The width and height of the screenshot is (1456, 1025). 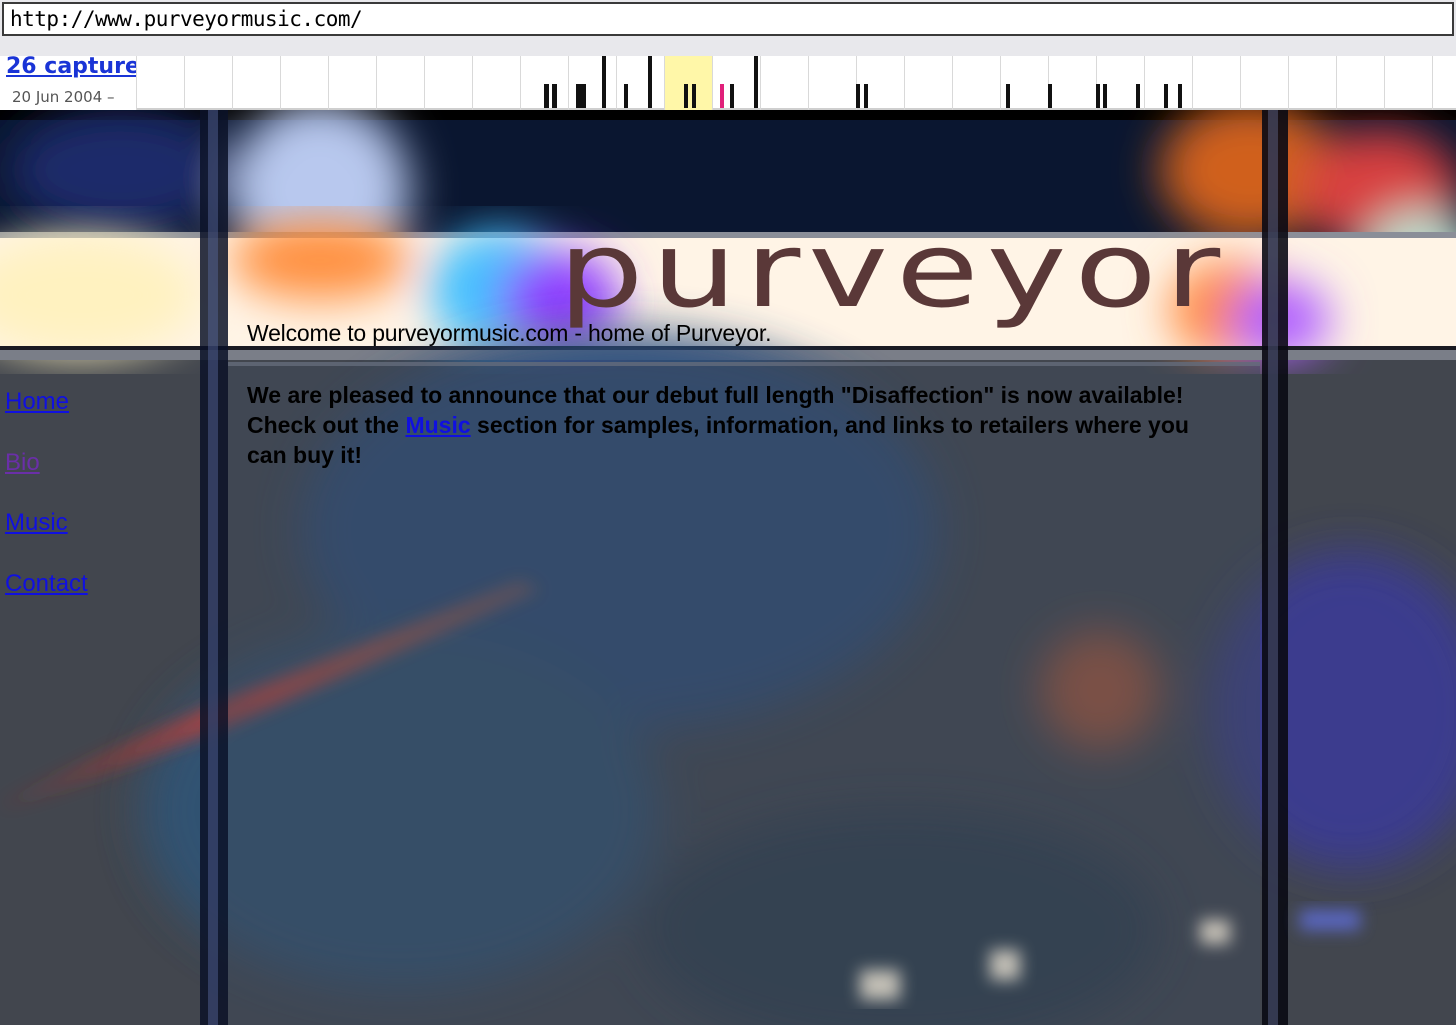 What do you see at coordinates (728, 19) in the screenshot?
I see `url-input: http://www.purveyormusic.com/` at bounding box center [728, 19].